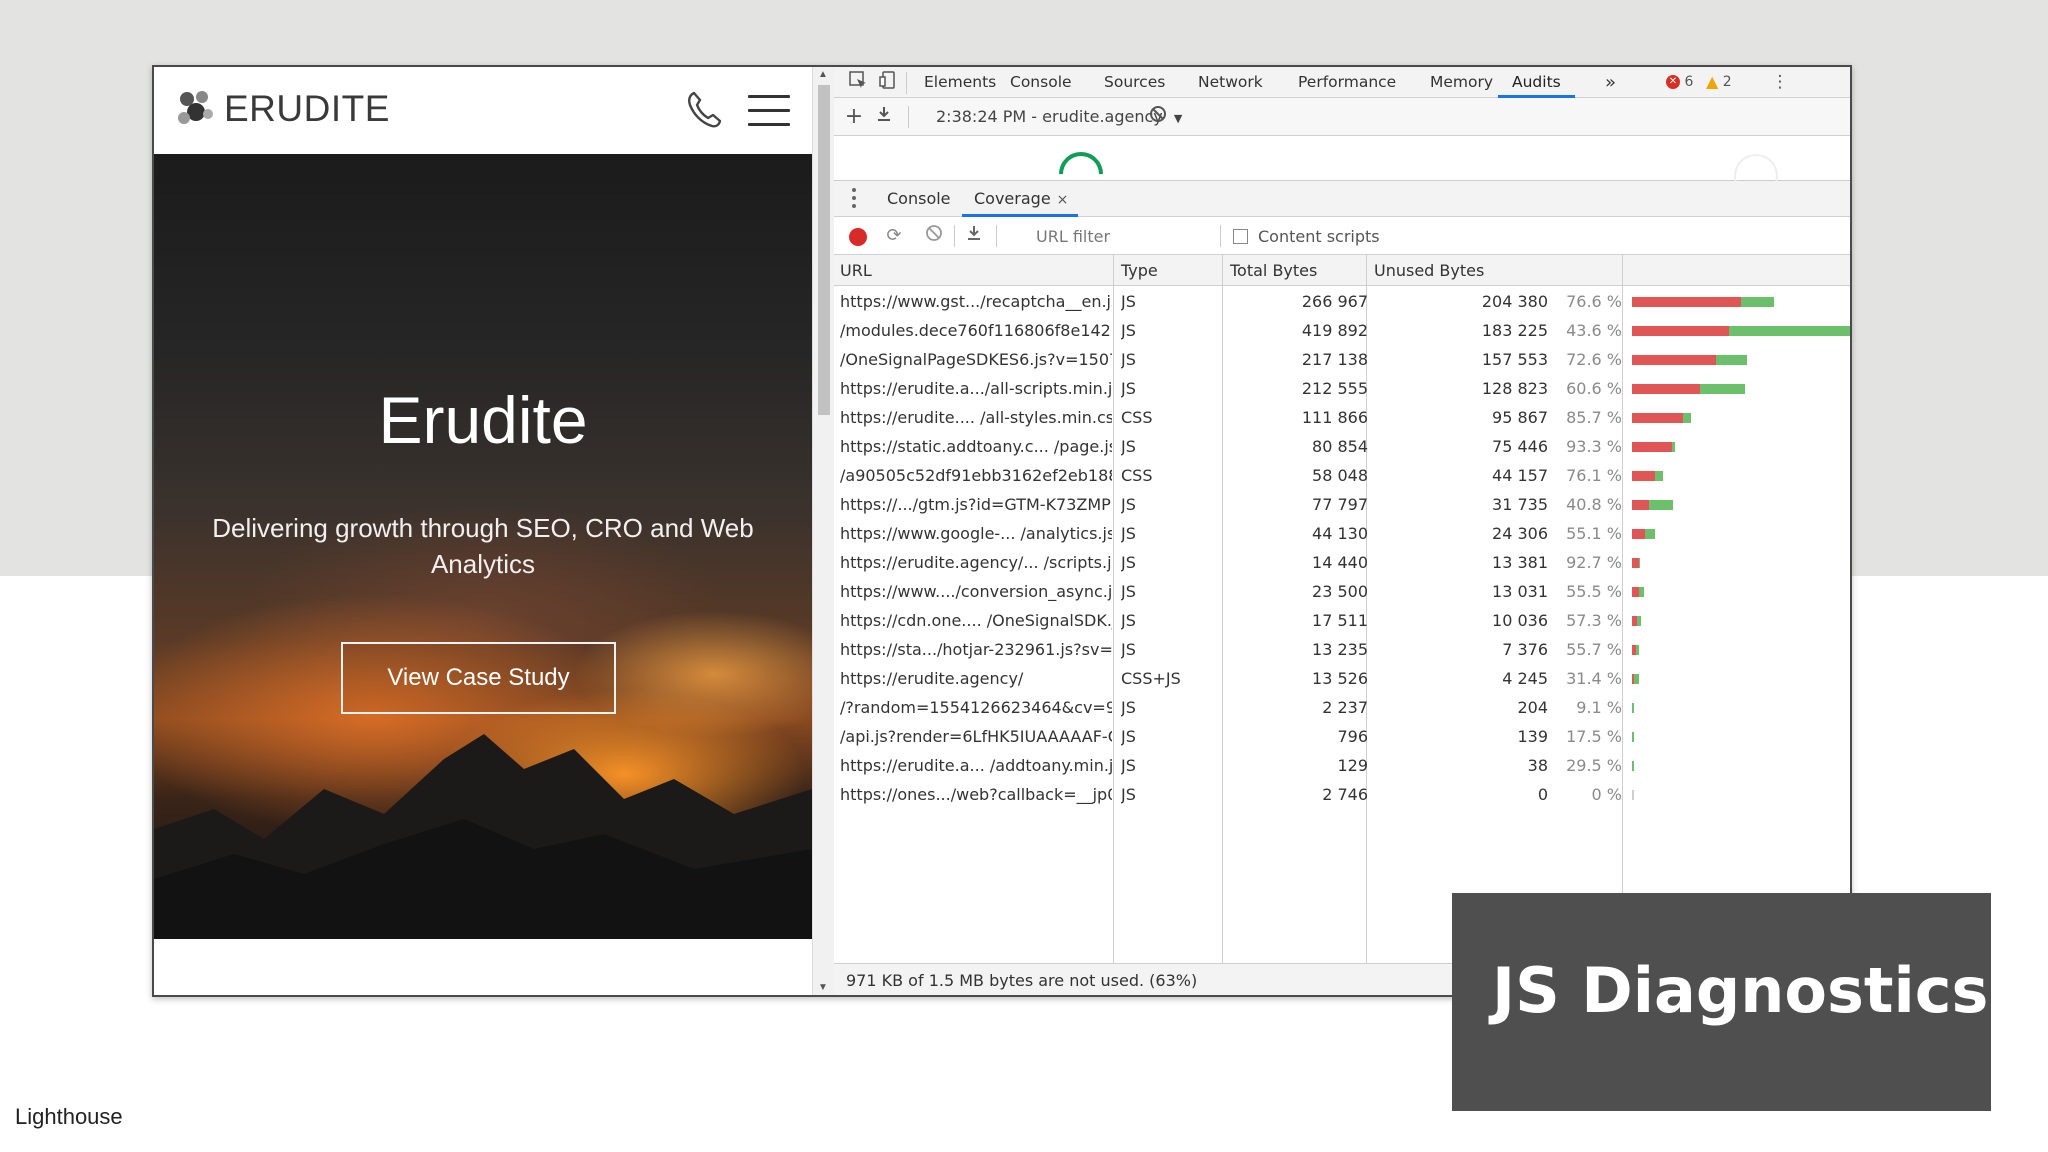 This screenshot has height=1152, width=2048. I want to click on error-count: 6, so click(1689, 82).